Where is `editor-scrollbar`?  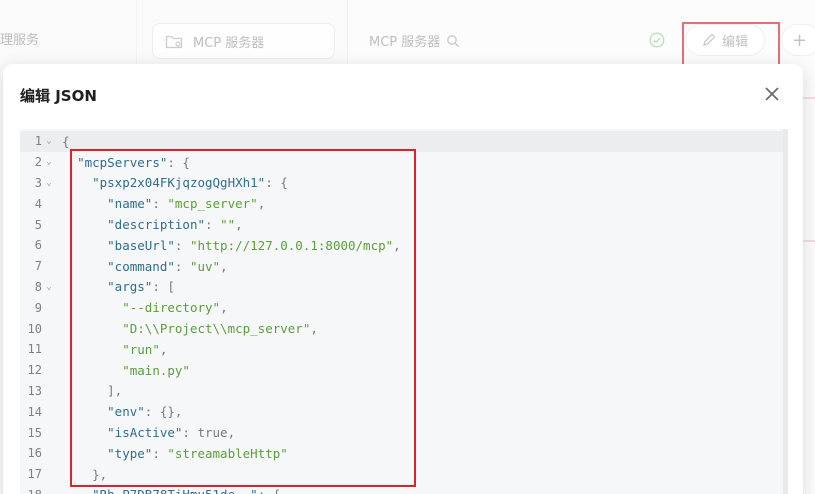
editor-scrollbar is located at coordinates (785, 311).